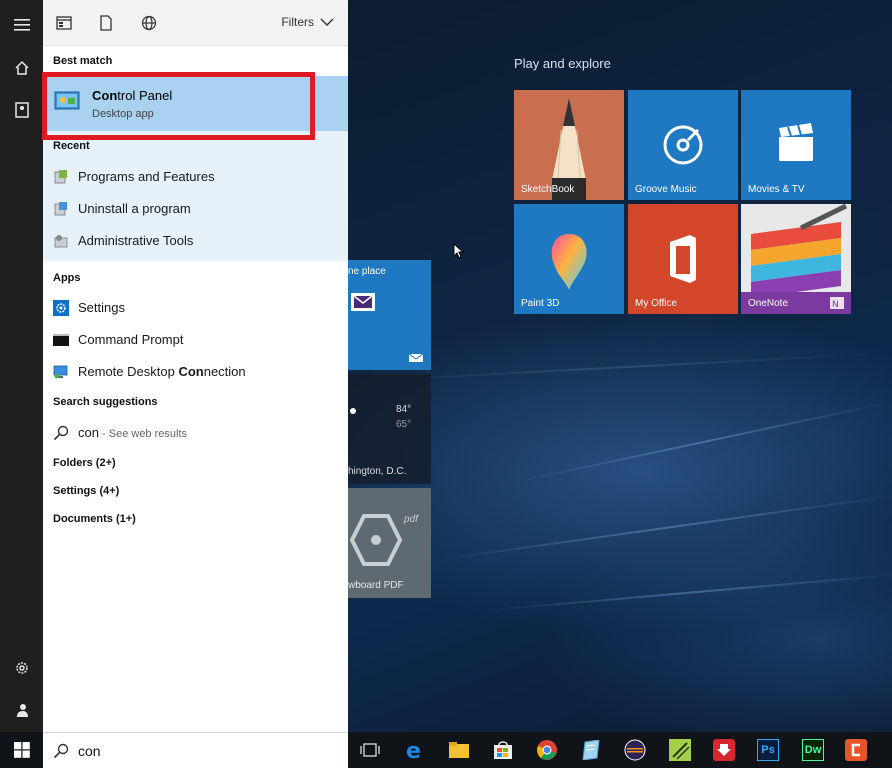 This screenshot has width=892, height=768. What do you see at coordinates (683, 259) in the screenshot?
I see `tile-my-office: My Office` at bounding box center [683, 259].